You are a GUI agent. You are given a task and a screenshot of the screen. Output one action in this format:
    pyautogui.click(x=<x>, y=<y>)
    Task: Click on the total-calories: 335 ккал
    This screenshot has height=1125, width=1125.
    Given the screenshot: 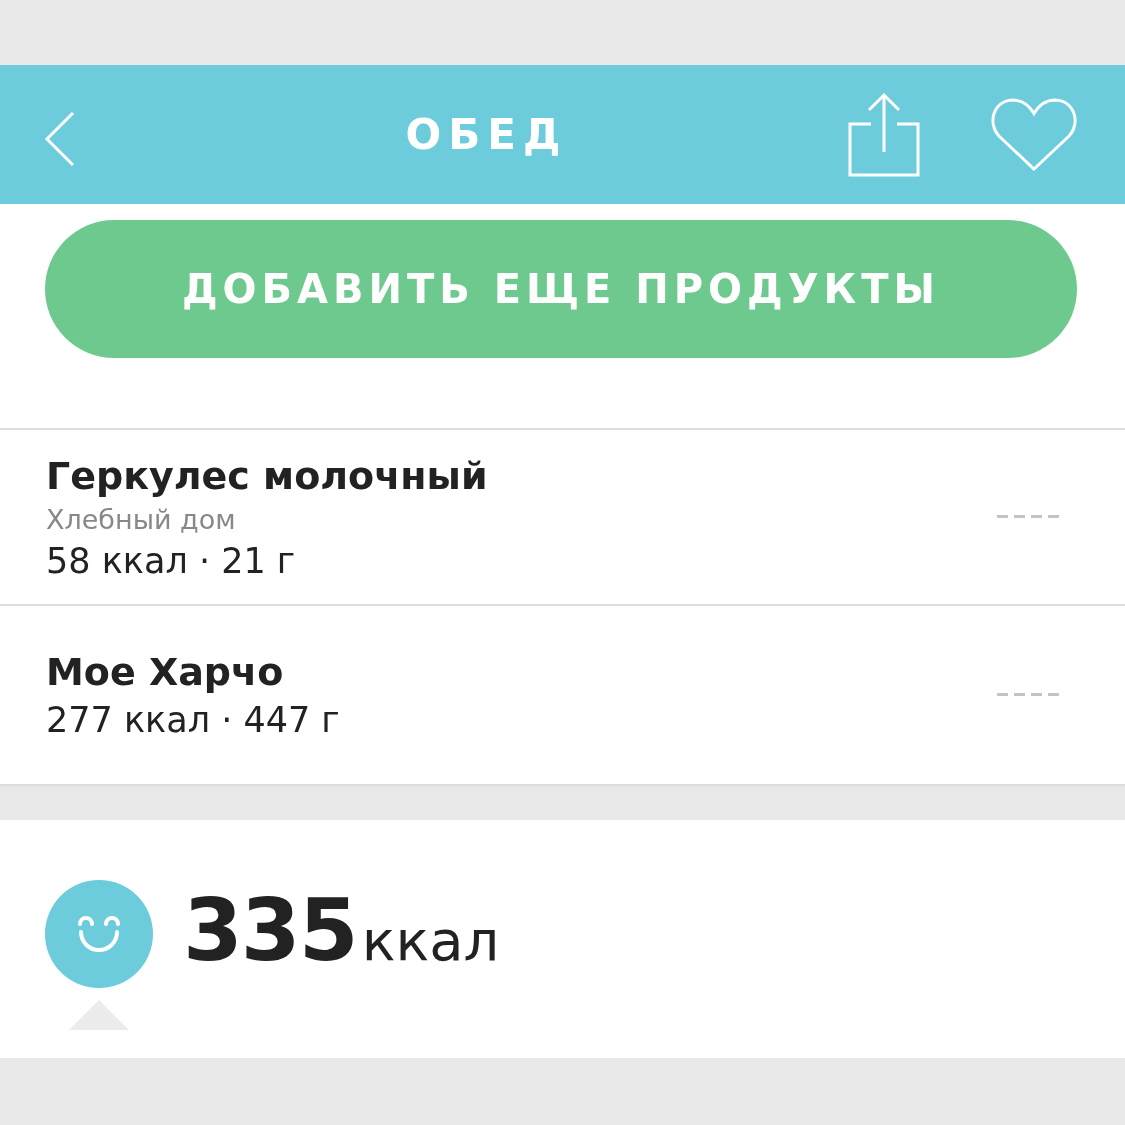 What is the action you would take?
    pyautogui.click(x=341, y=930)
    